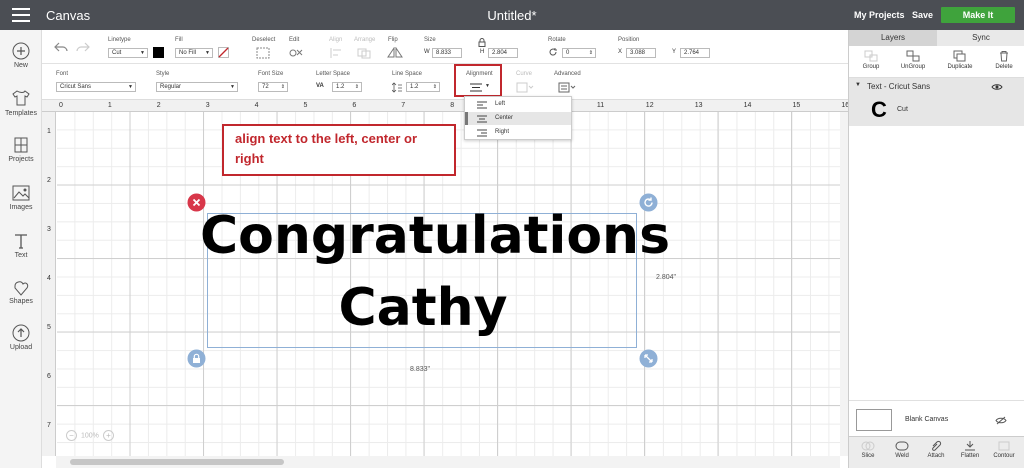 This screenshot has height=468, width=1024. I want to click on ungroup-button: UnGroup, so click(913, 60).